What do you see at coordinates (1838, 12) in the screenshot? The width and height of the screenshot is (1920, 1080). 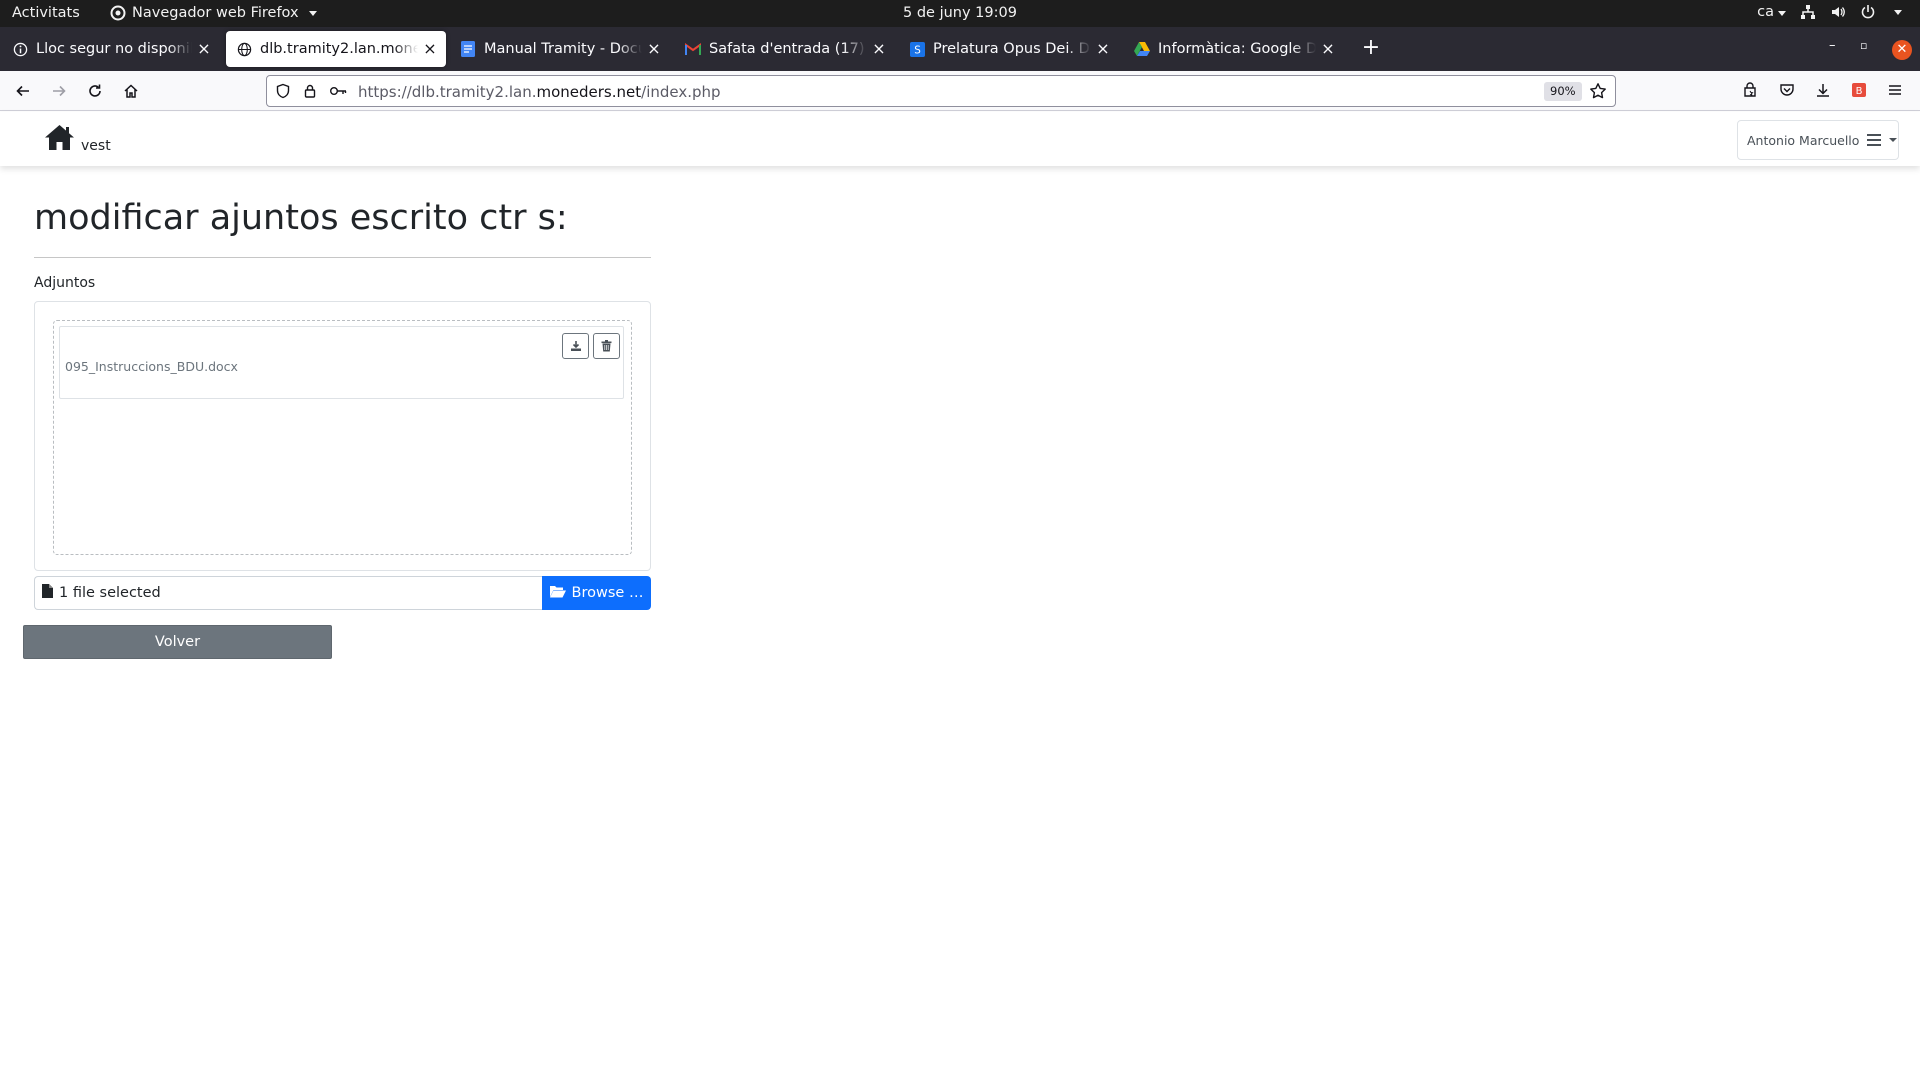 I see `volume-icon` at bounding box center [1838, 12].